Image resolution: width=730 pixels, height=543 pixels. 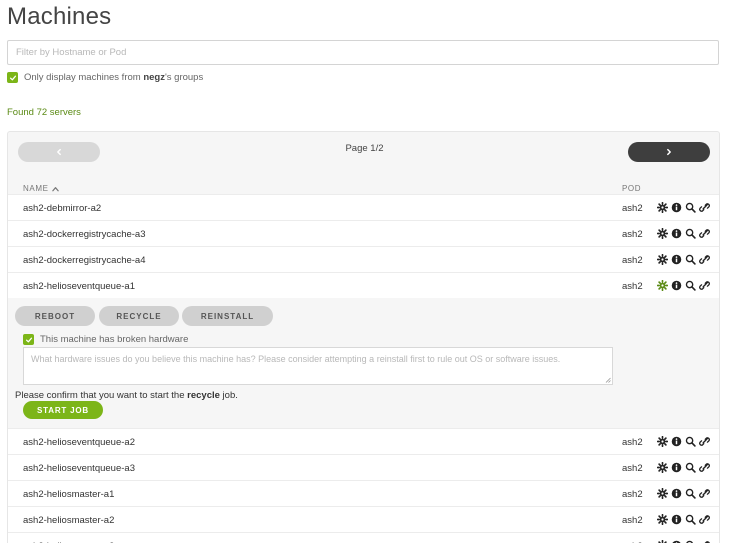 I want to click on next-page-button, so click(x=669, y=152).